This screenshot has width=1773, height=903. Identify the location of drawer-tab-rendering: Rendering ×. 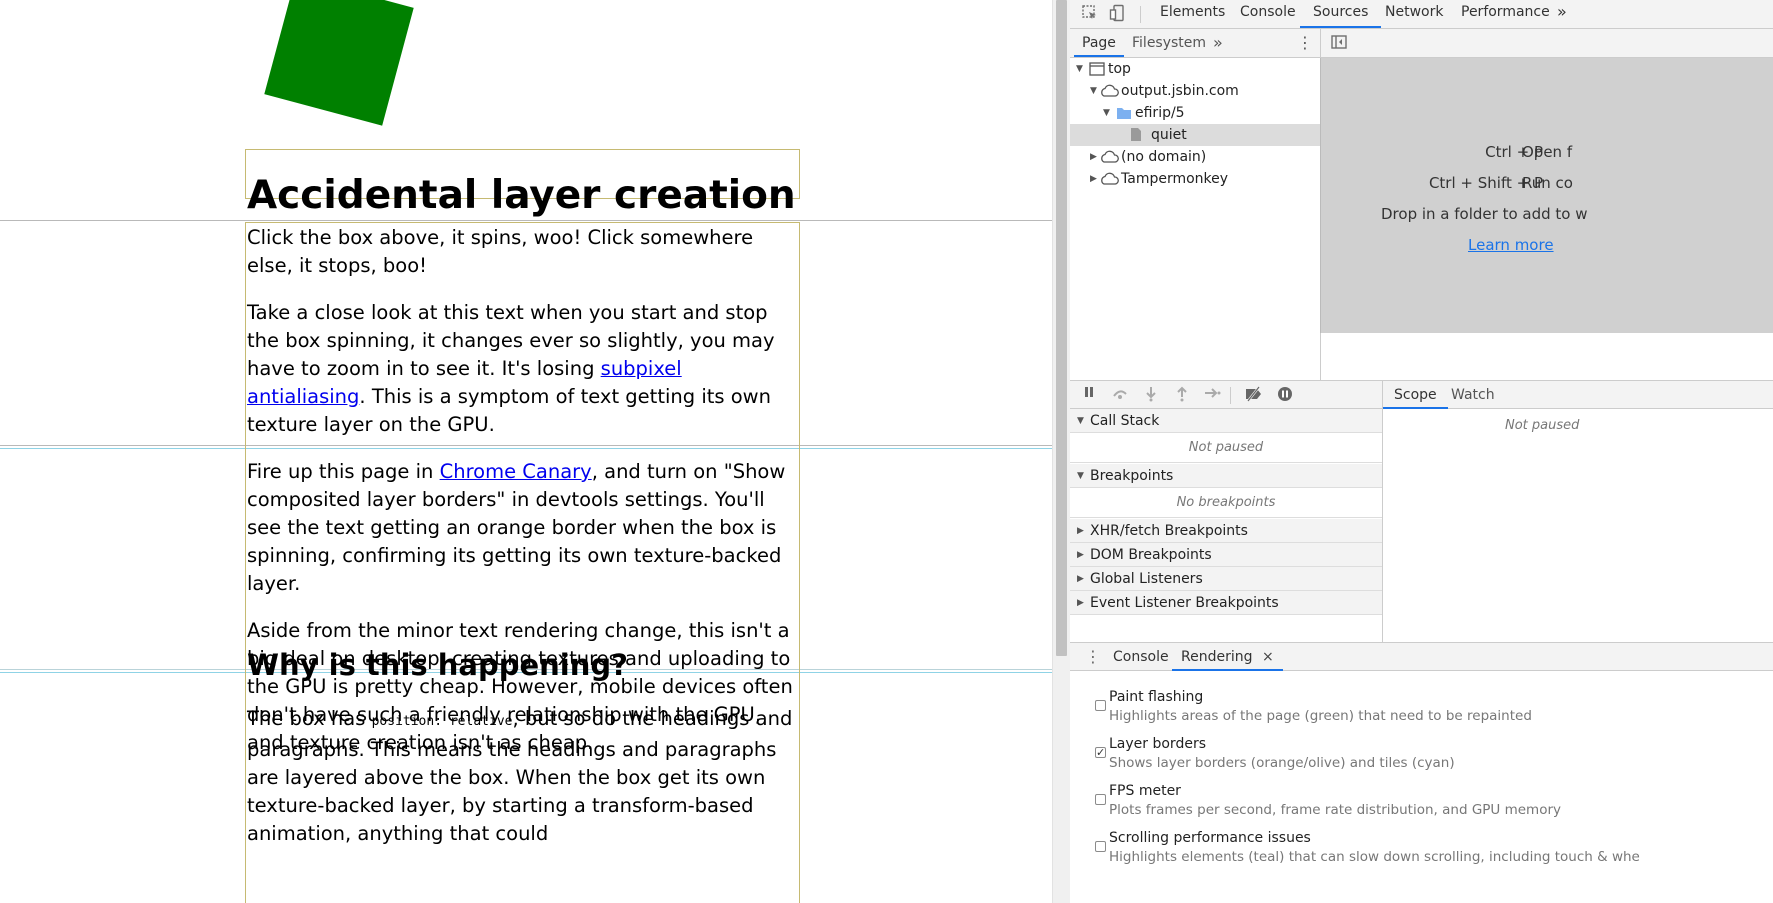
(1227, 657).